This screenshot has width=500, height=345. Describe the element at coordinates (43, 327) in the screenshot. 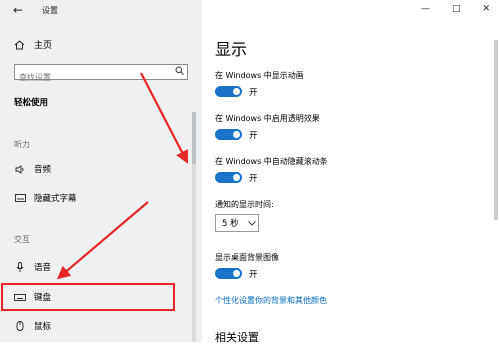

I see `sidebar-item-label: 鼠标` at that location.